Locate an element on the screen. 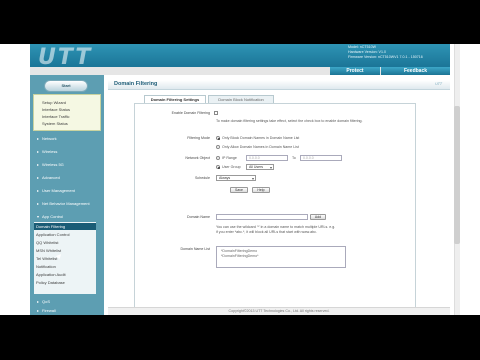 The image size is (480, 360). sidebar-item-interface-status: Interface Status is located at coordinates (56, 109).